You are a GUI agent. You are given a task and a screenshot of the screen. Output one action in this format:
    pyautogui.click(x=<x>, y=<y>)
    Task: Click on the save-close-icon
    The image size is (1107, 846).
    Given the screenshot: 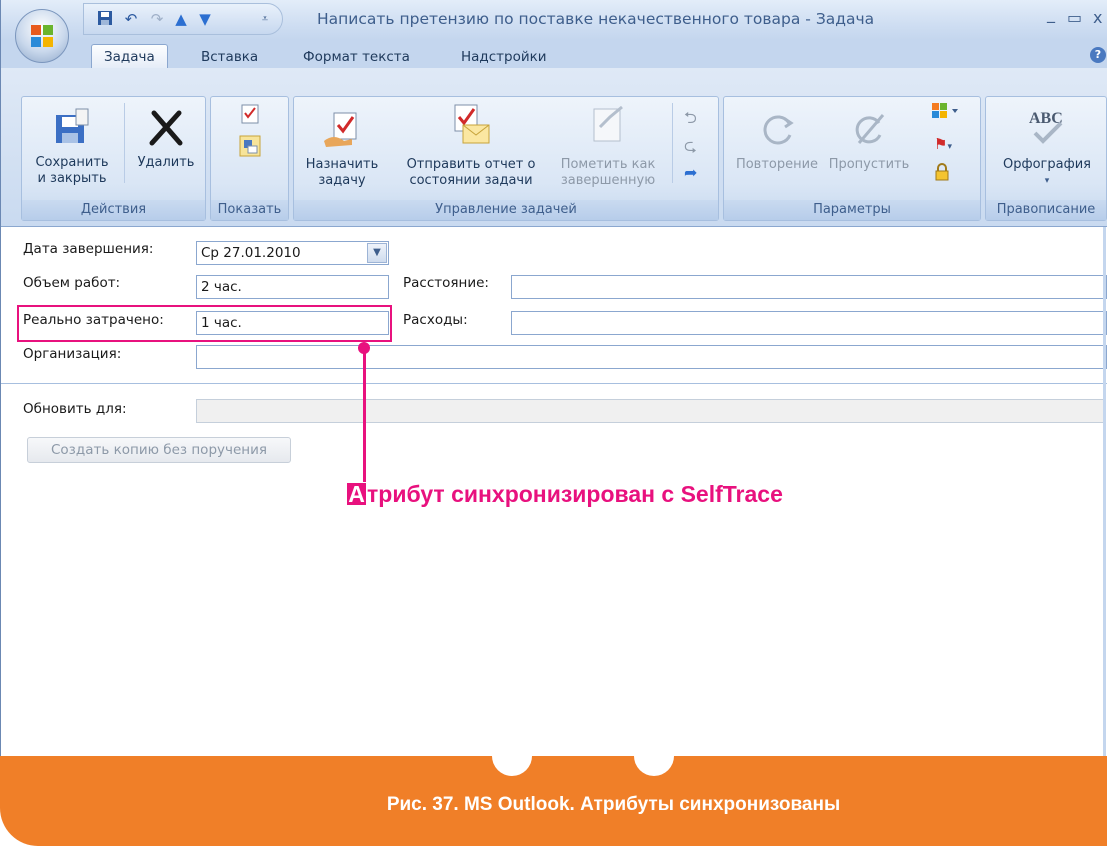 What is the action you would take?
    pyautogui.click(x=72, y=127)
    